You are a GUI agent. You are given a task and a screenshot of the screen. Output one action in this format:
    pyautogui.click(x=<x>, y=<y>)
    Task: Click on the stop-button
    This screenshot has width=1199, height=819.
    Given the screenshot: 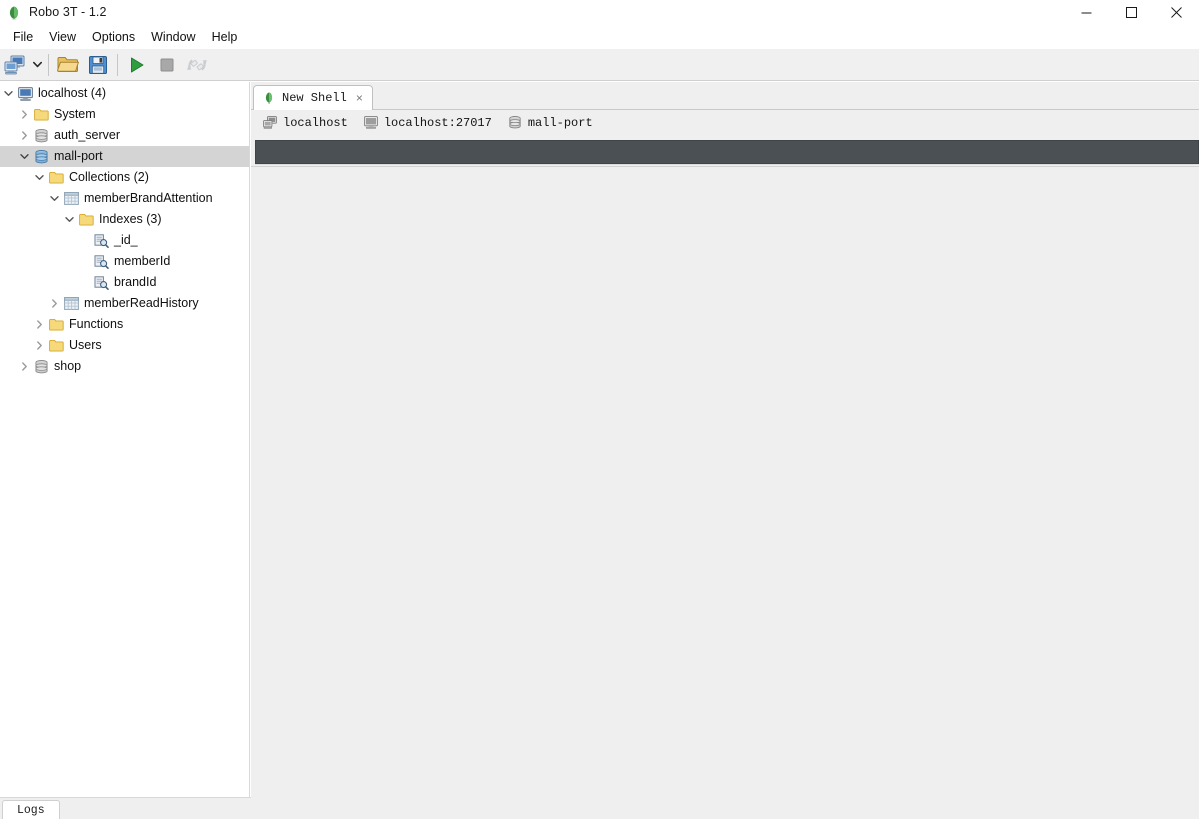 What is the action you would take?
    pyautogui.click(x=167, y=65)
    